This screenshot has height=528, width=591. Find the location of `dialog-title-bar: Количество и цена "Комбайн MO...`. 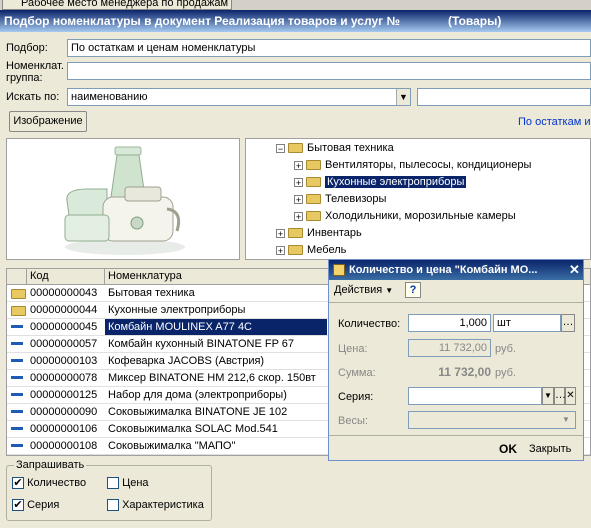

dialog-title-bar: Количество и цена "Комбайн MO... is located at coordinates (456, 270).